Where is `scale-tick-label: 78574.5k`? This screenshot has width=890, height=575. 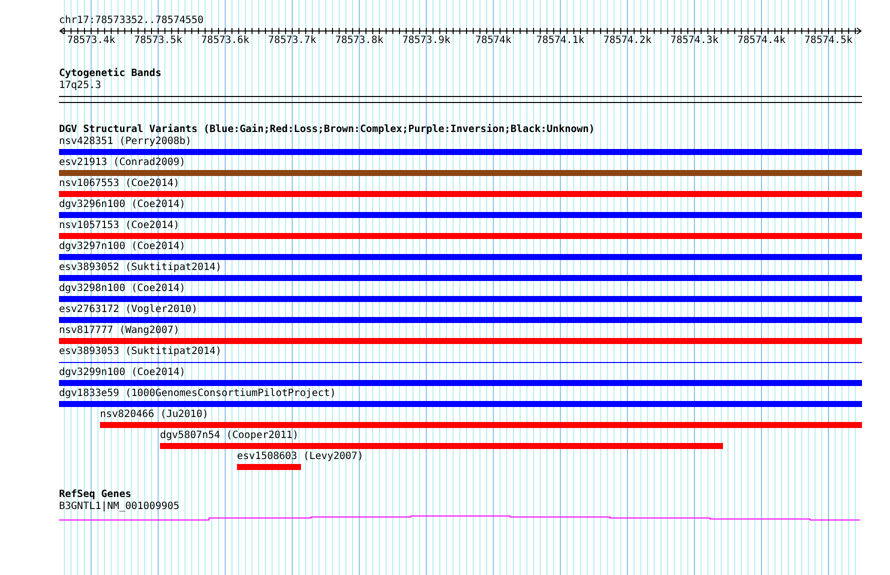
scale-tick-label: 78574.5k is located at coordinates (828, 41).